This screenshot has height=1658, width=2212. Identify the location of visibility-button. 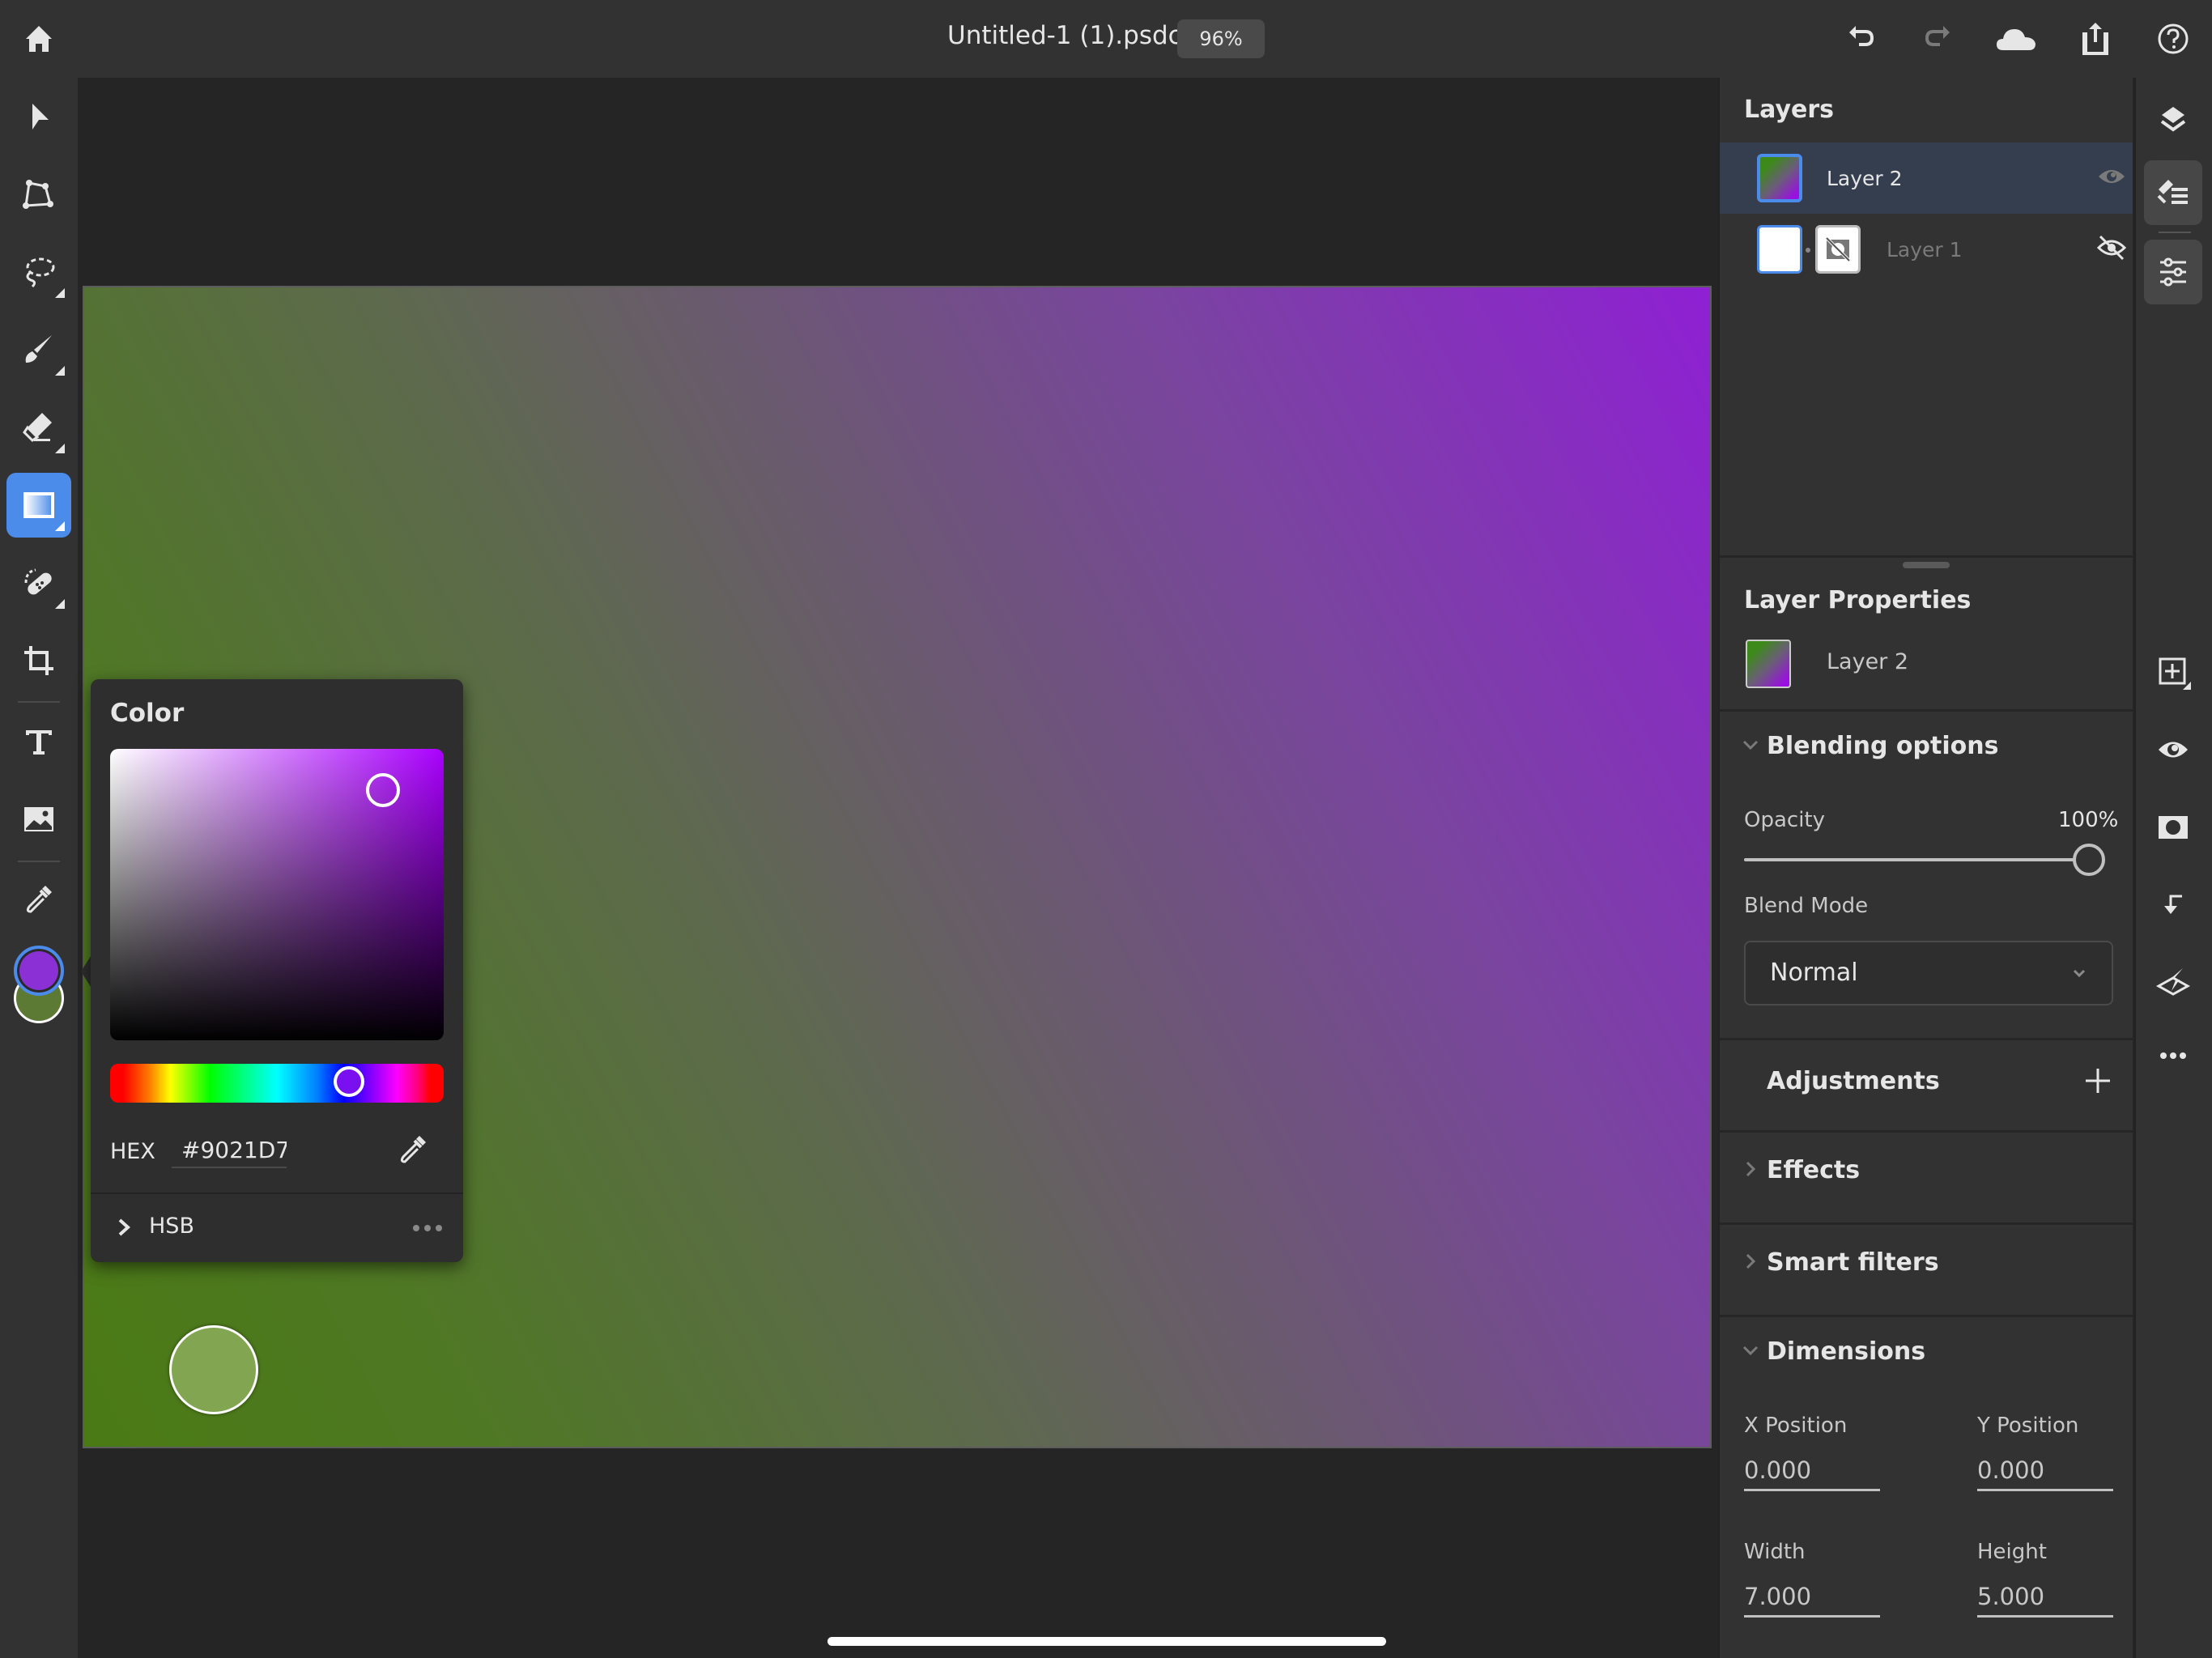
(2173, 750).